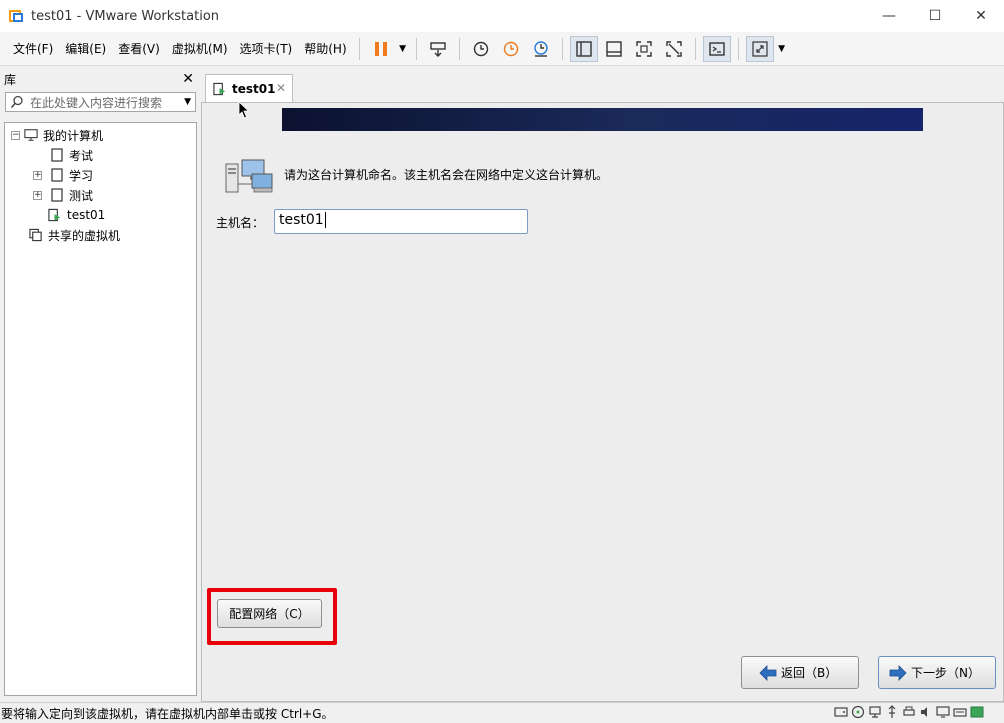 This screenshot has height=723, width=1004. Describe the element at coordinates (10, 79) in the screenshot. I see `library-title: 库` at that location.